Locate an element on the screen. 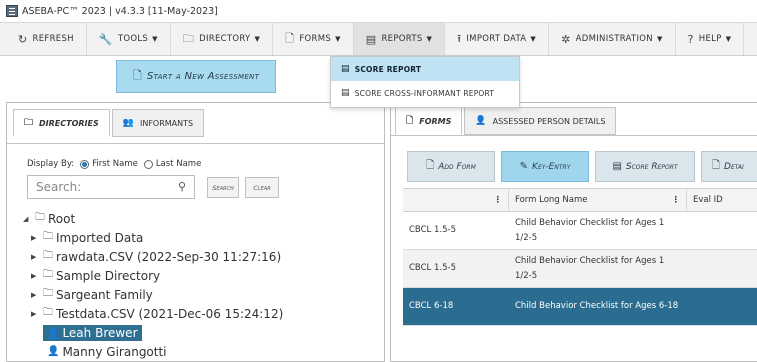 The height and width of the screenshot is (362, 757). cell-form: CBCL 6-18 is located at coordinates (431, 306).